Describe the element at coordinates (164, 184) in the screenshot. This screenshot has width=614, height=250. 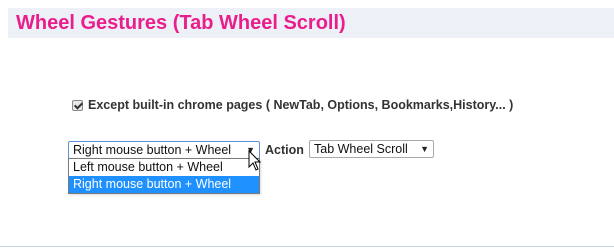
I see `dropdown-option-right: Right mouse button + Wheel` at that location.